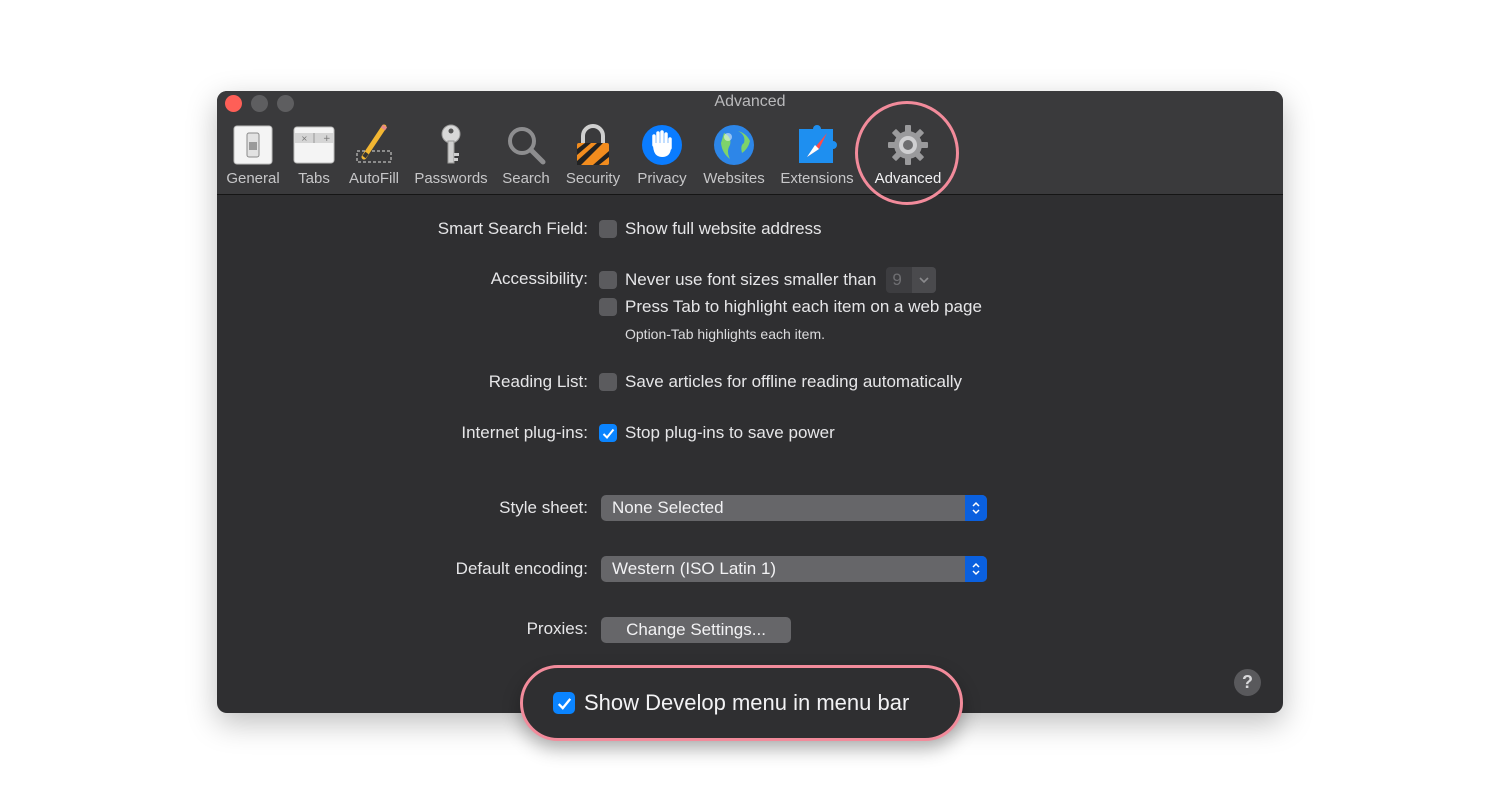  I want to click on tab-security-label: Security, so click(593, 178).